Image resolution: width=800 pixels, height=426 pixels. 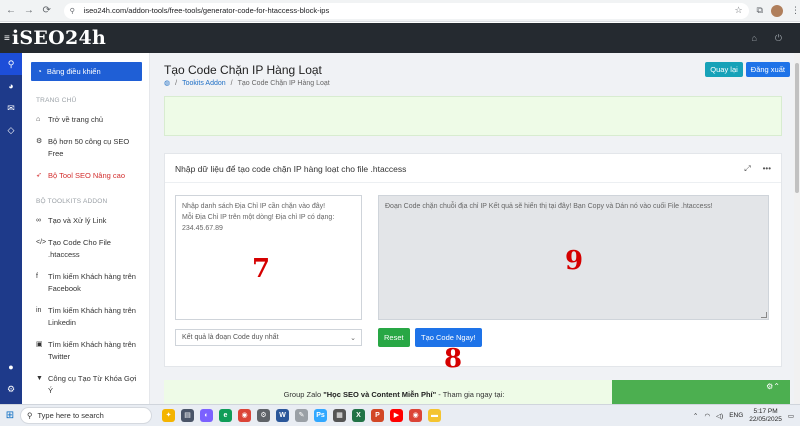 What do you see at coordinates (39, 175) in the screenshot?
I see `rocket-icon: ➶` at bounding box center [39, 175].